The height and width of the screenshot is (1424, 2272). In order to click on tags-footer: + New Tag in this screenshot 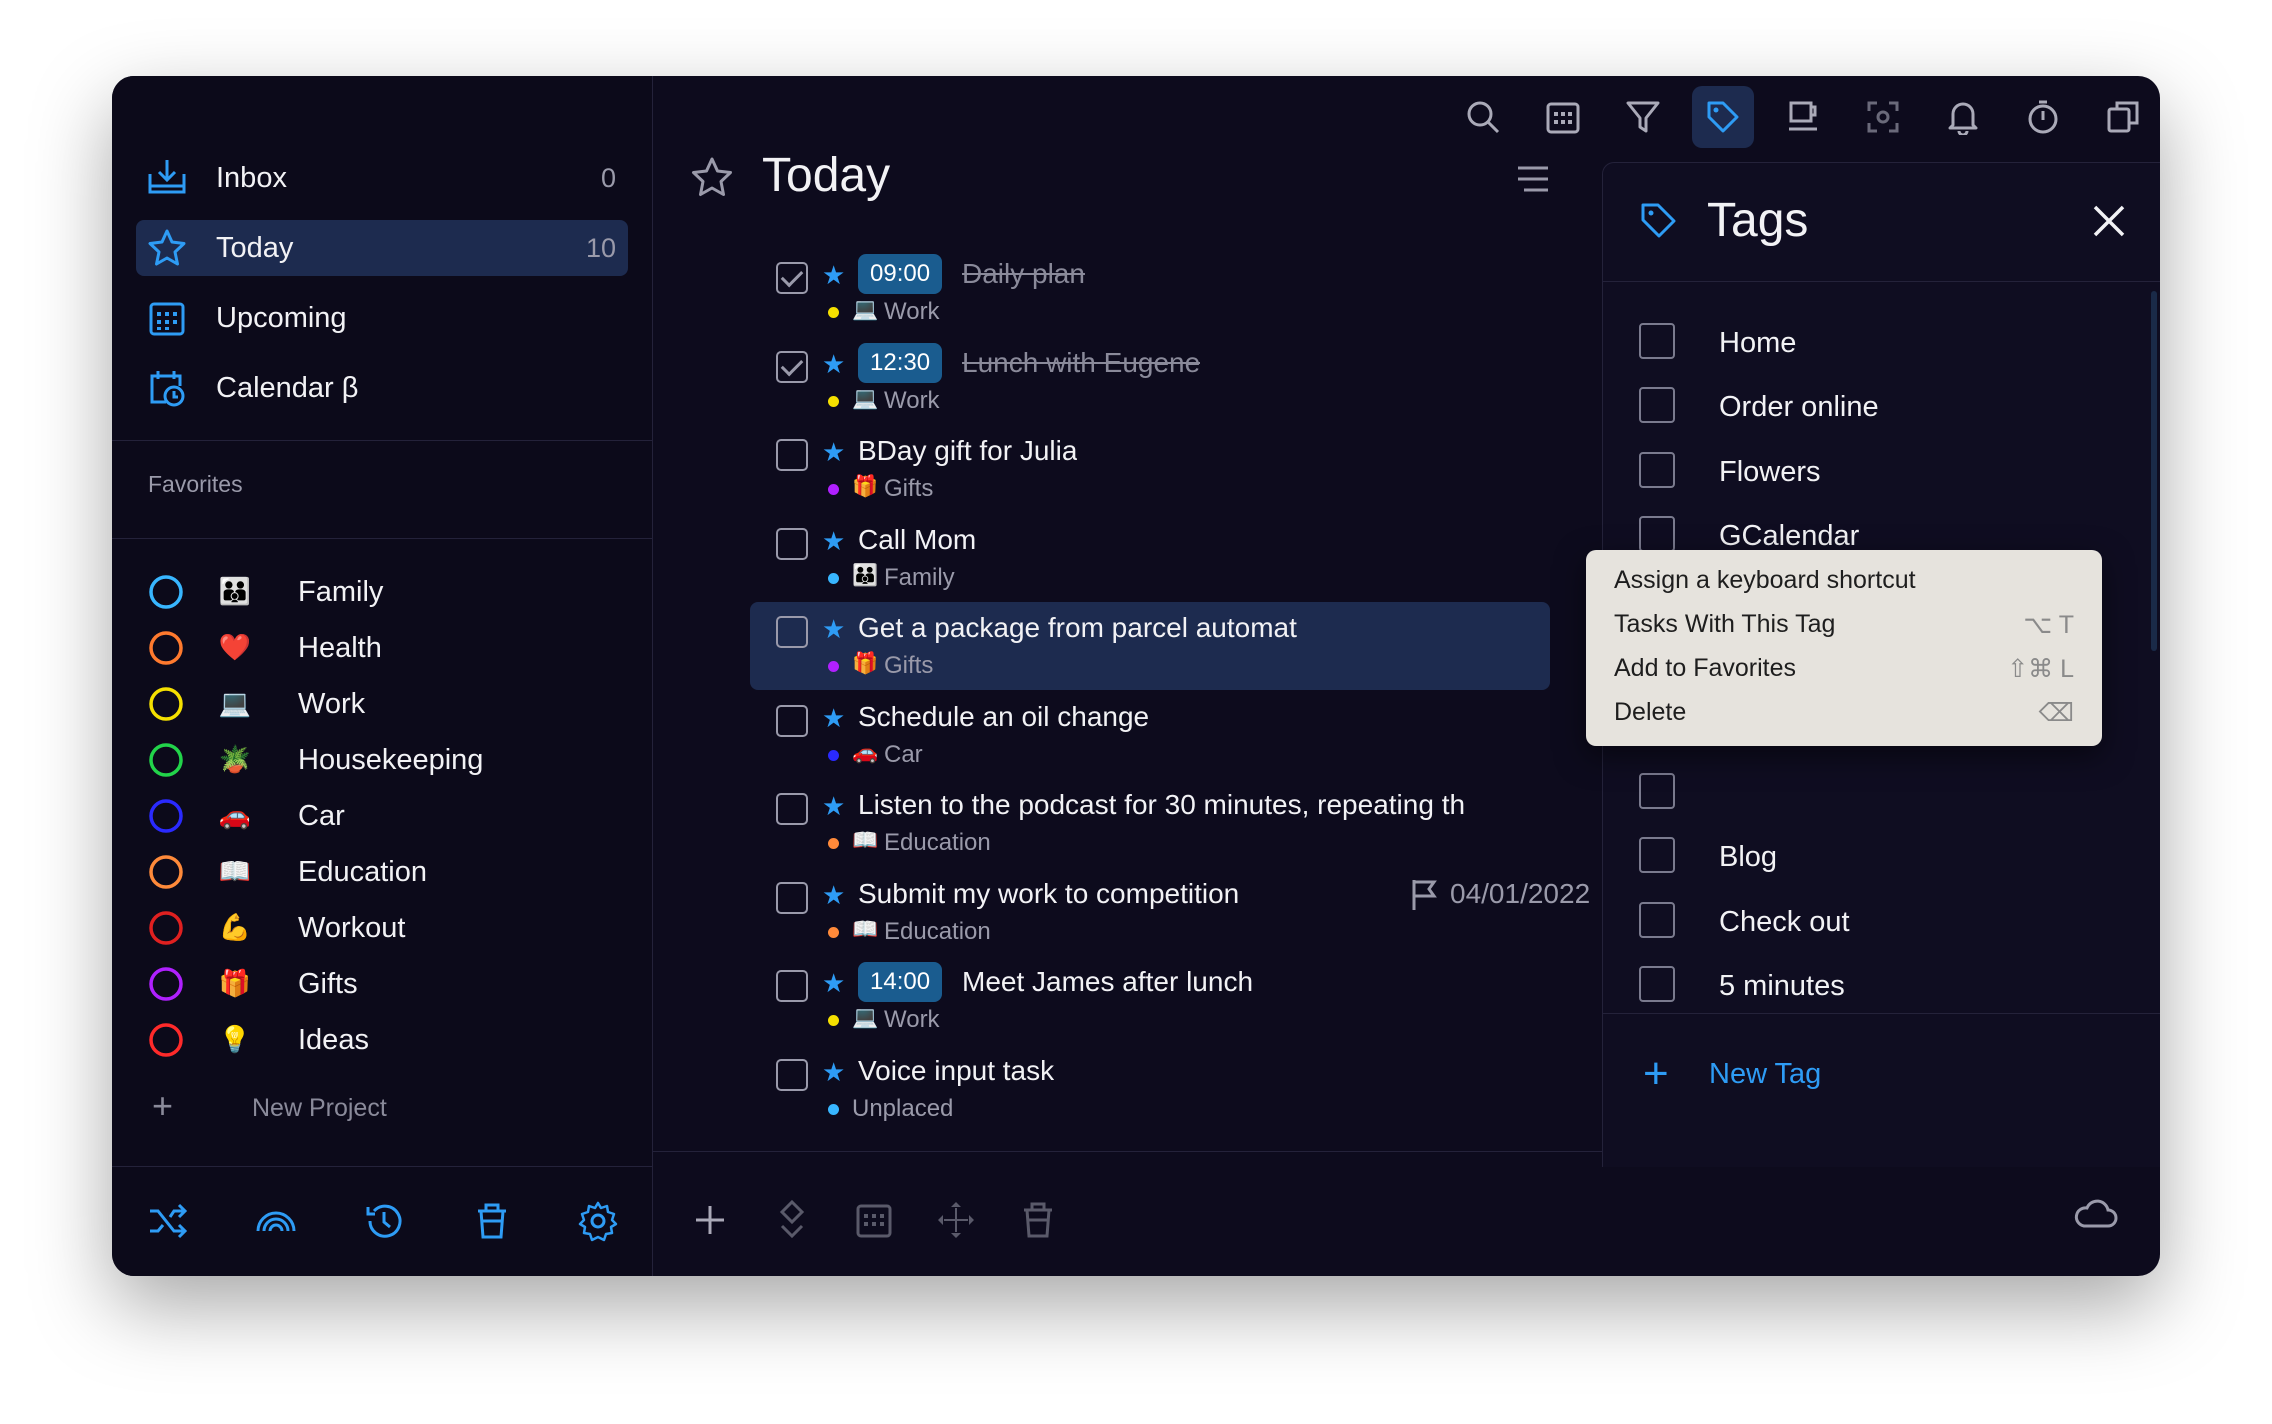, I will do `click(1881, 1090)`.